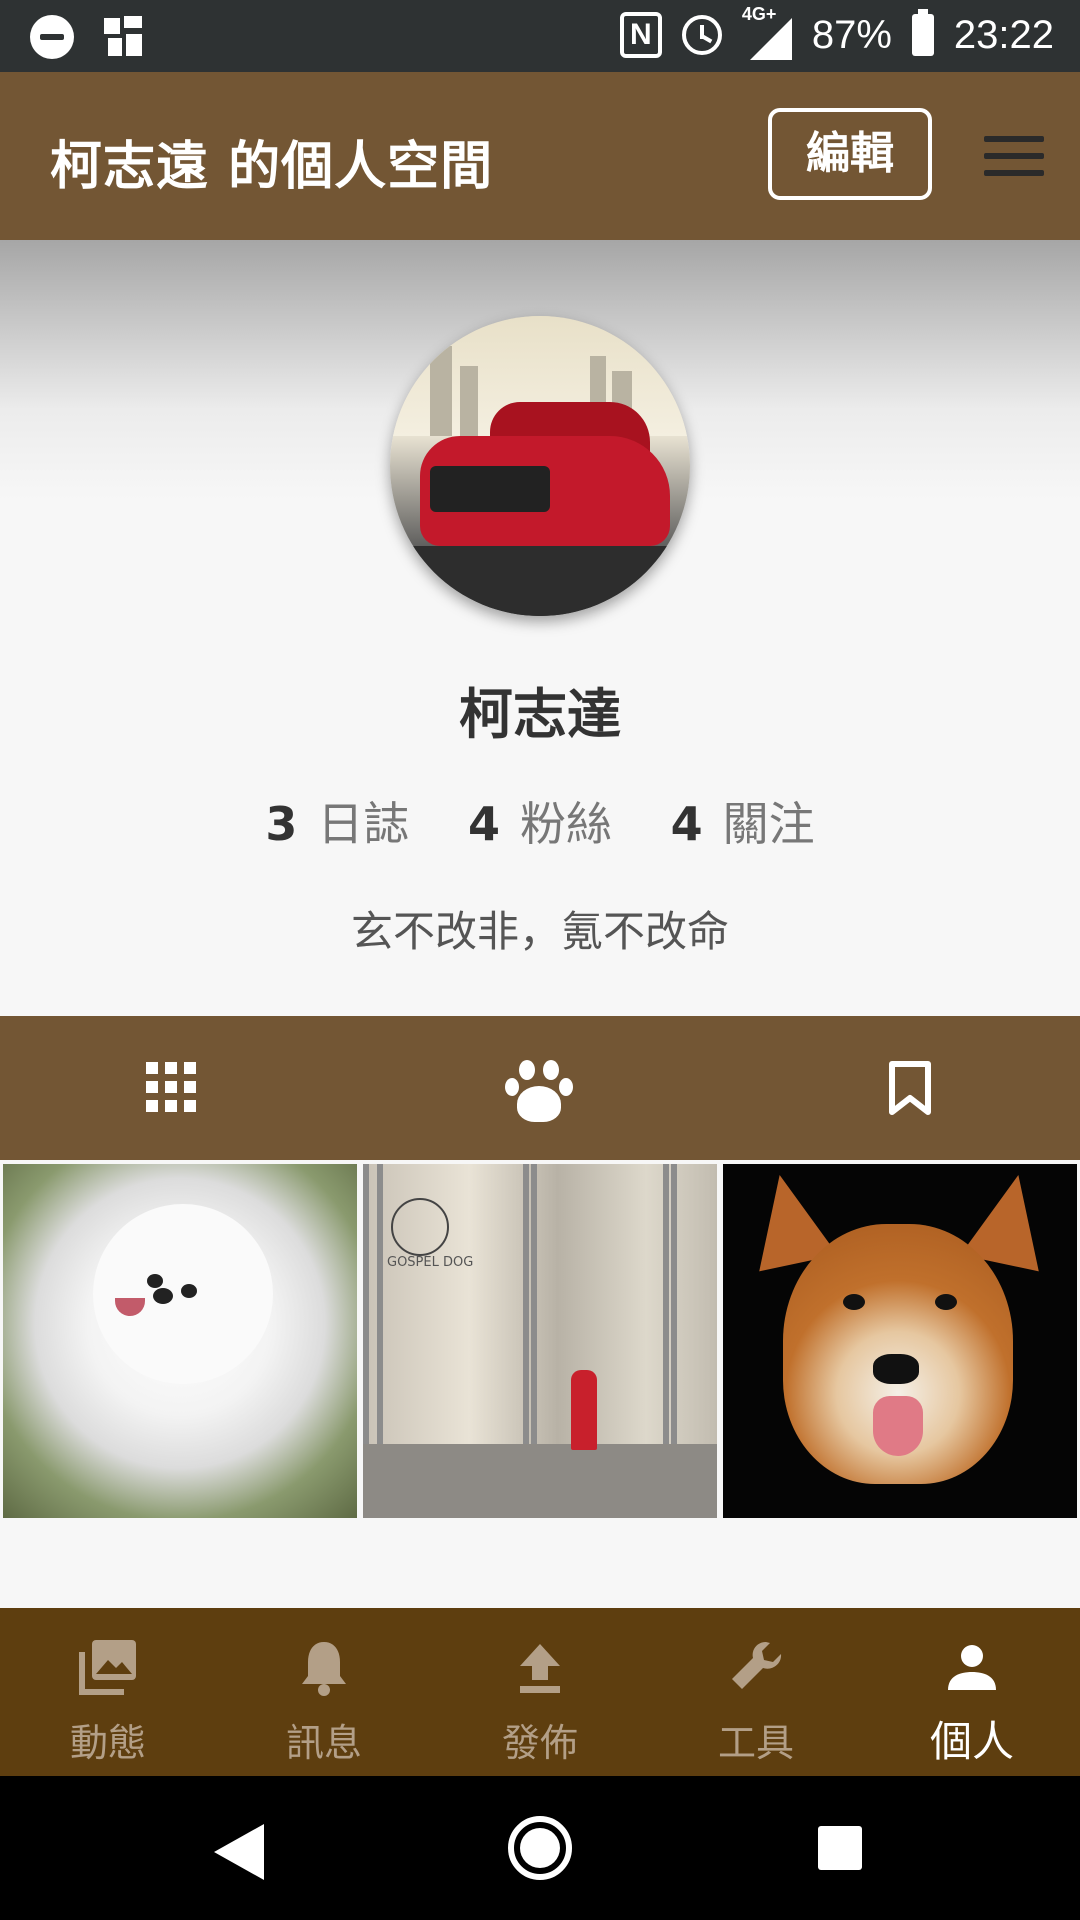 This screenshot has width=1080, height=1920. What do you see at coordinates (272, 167) in the screenshot?
I see `page-title: 柯志遠 的個人空間` at bounding box center [272, 167].